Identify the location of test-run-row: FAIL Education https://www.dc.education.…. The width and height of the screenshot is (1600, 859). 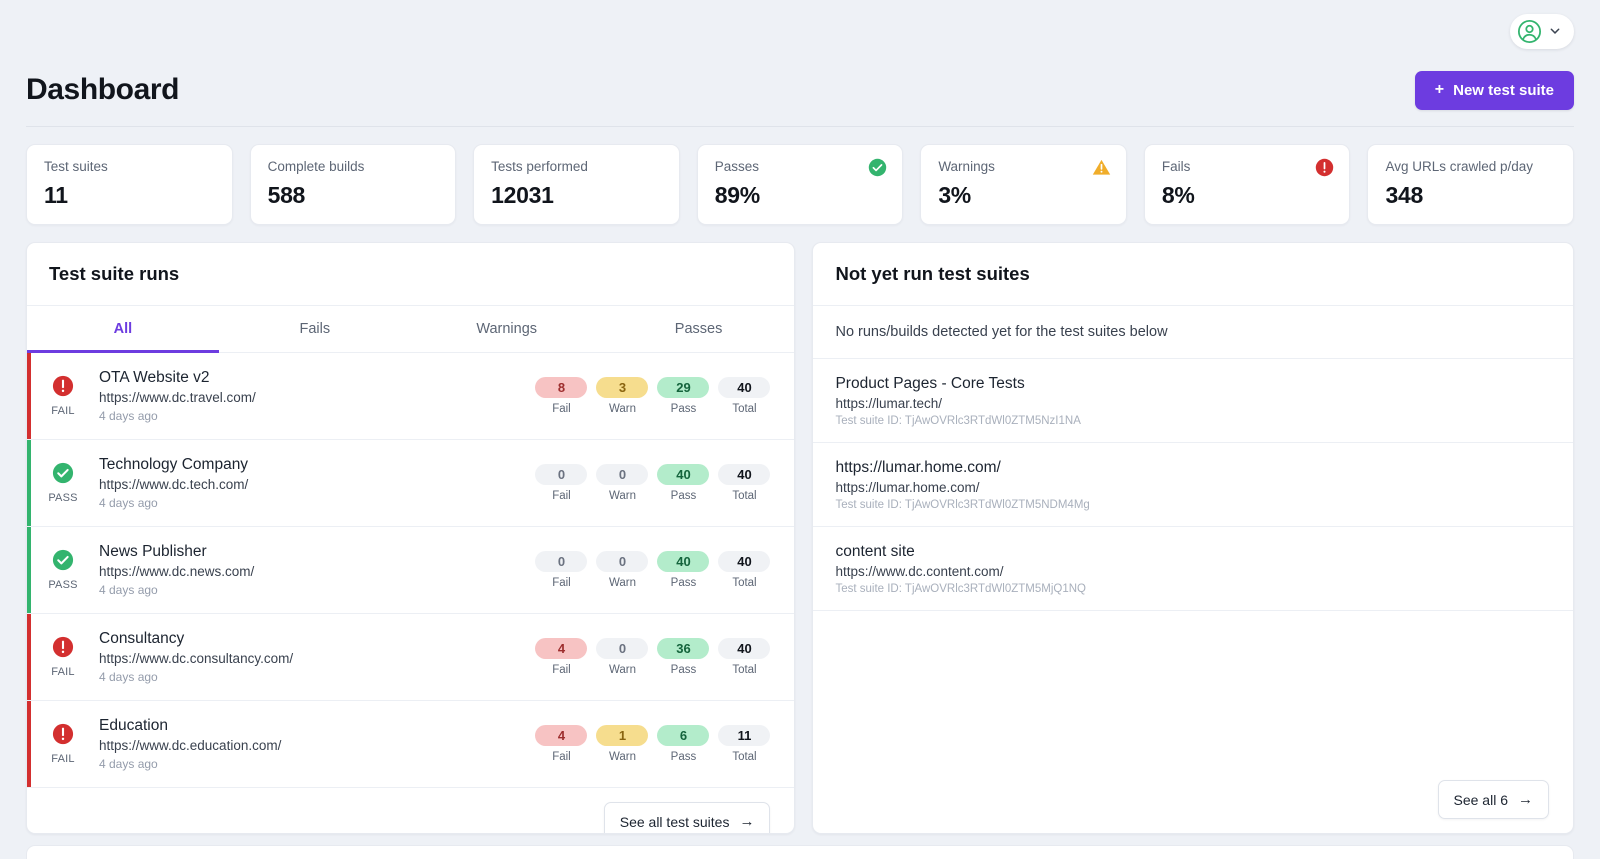
(411, 744).